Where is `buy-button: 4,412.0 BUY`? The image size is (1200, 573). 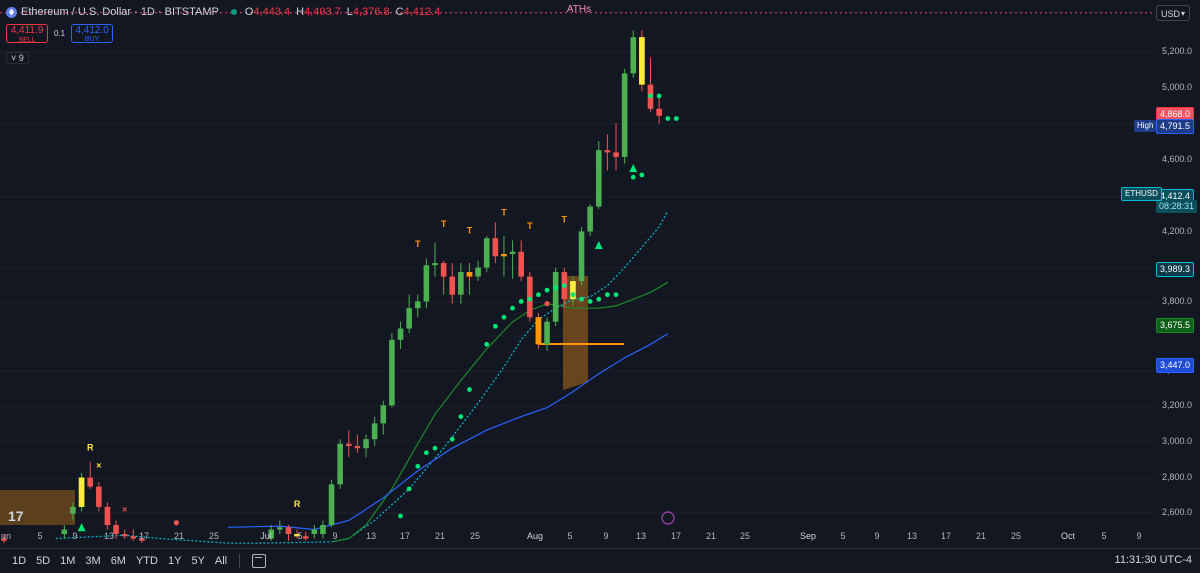
buy-button: 4,412.0 BUY is located at coordinates (92, 33).